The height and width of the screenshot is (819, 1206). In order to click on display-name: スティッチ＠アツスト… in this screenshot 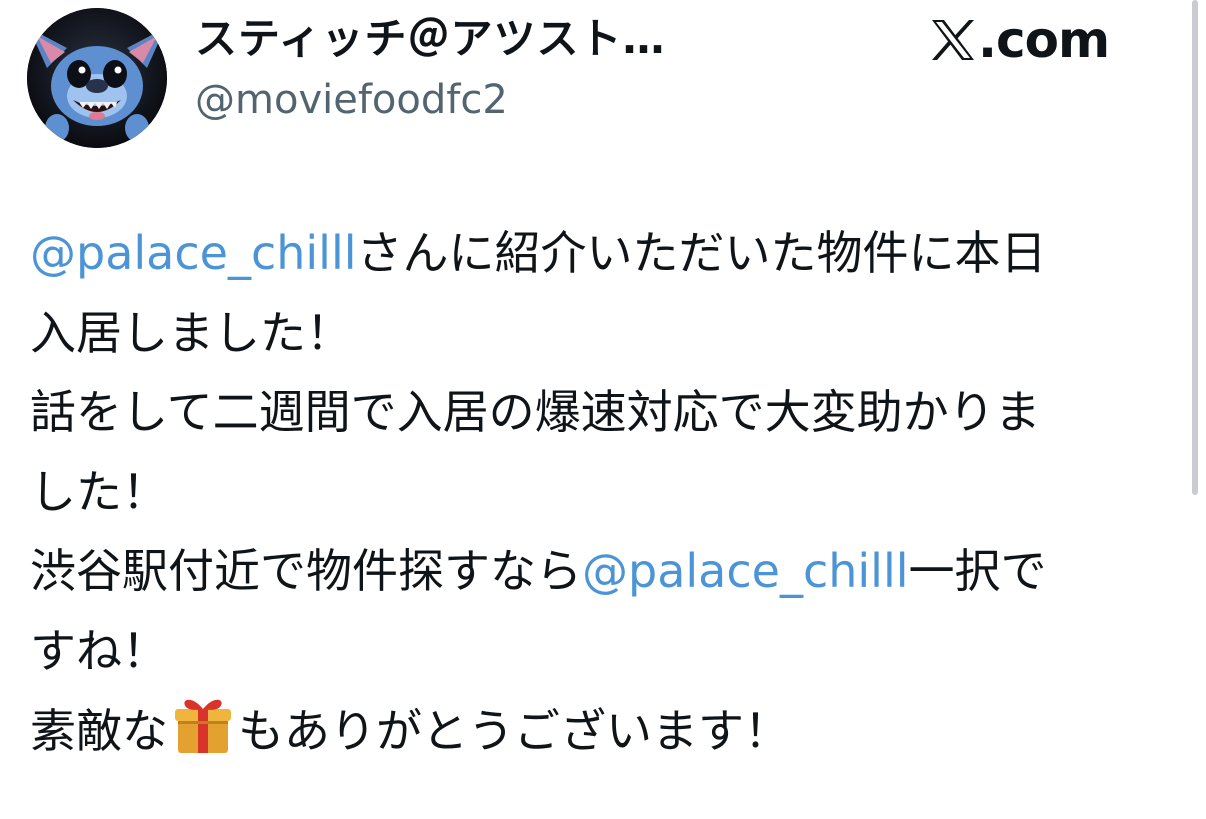, I will do `click(430, 39)`.